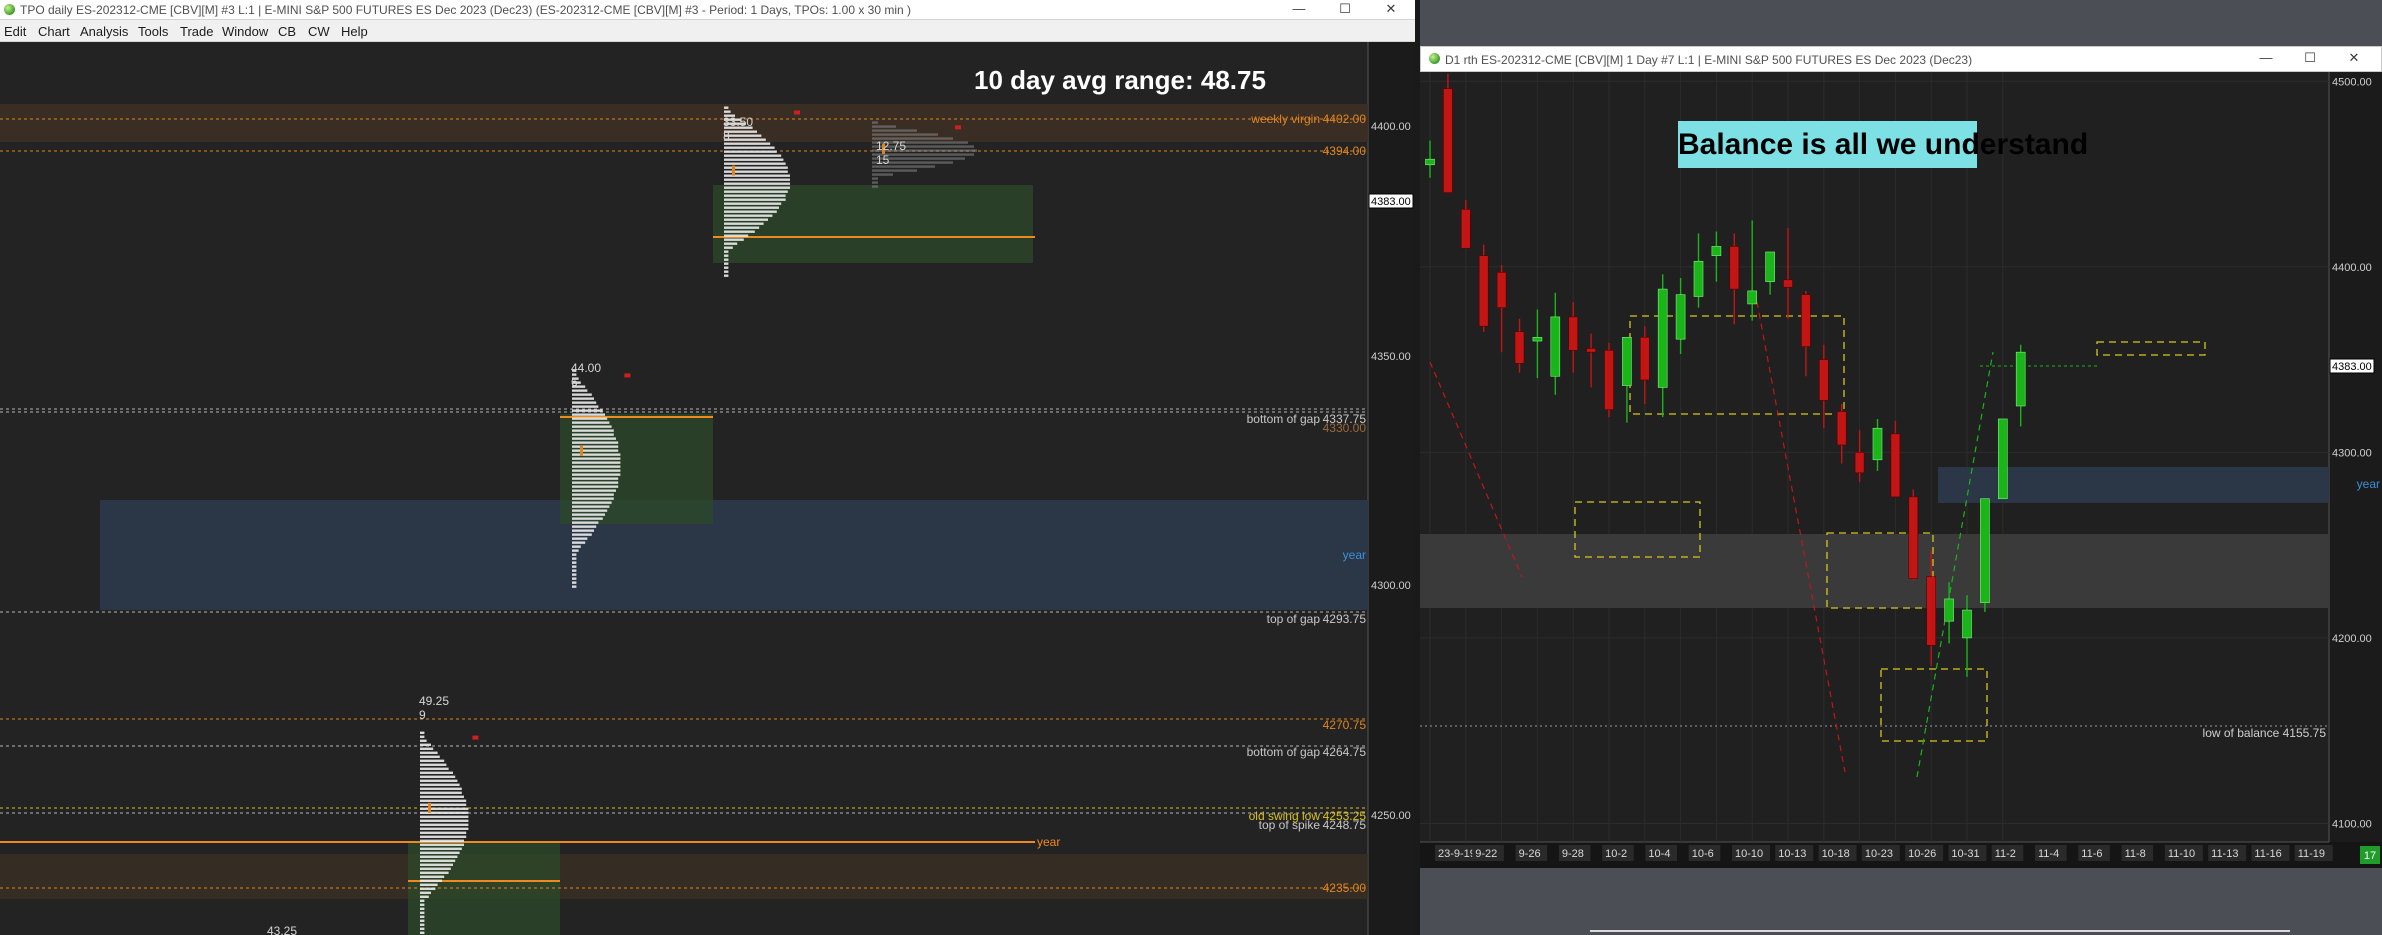 The height and width of the screenshot is (935, 2382). I want to click on date-tick-label: 9-22, so click(1486, 854).